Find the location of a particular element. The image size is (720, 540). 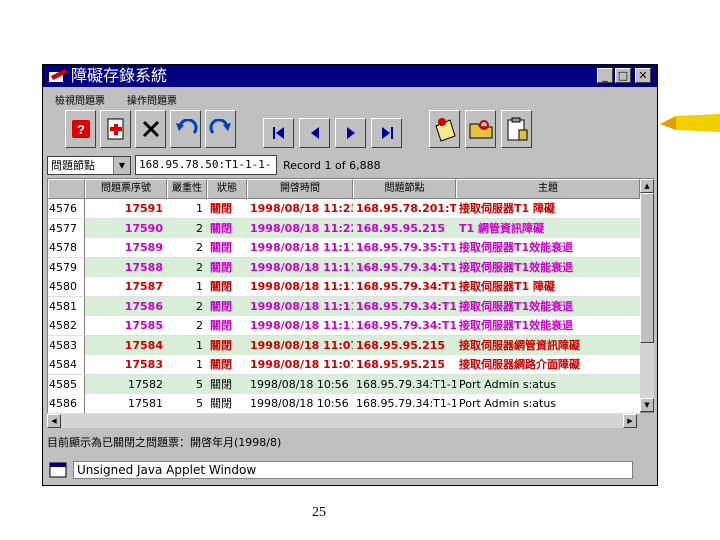

redo-button is located at coordinates (220, 129).